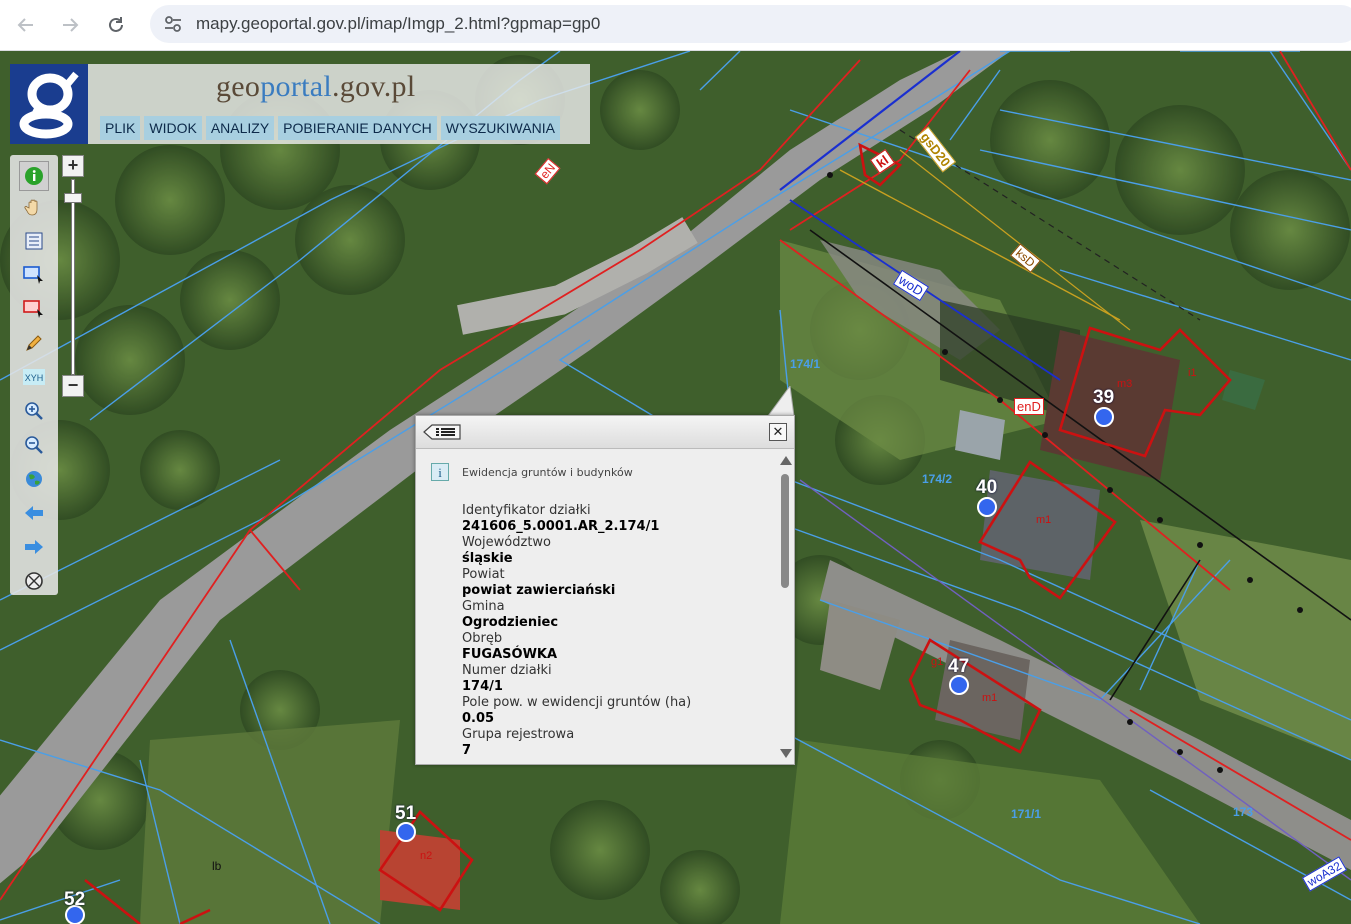  What do you see at coordinates (805, 364) in the screenshot?
I see `parcel-number-label: 174/1` at bounding box center [805, 364].